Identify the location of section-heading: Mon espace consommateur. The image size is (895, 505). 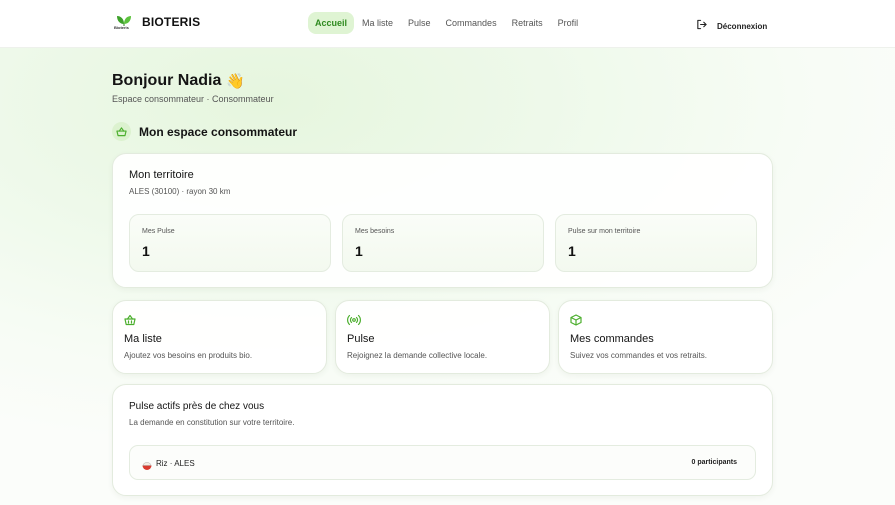
(204, 131).